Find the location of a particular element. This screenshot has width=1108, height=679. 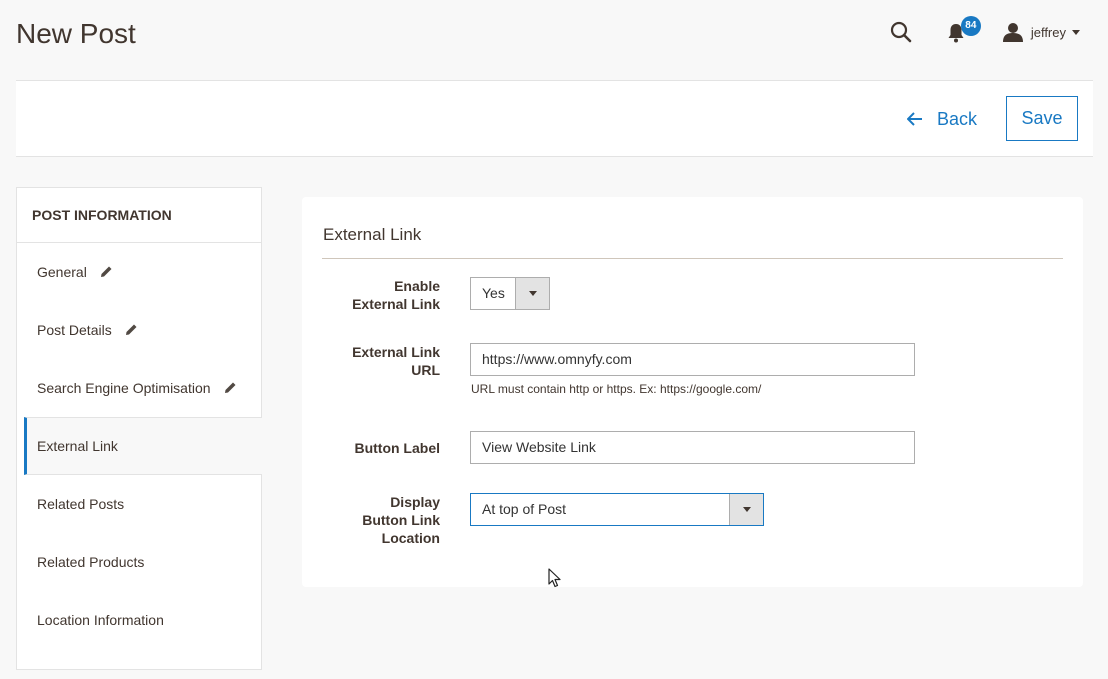

save-button: Save is located at coordinates (1042, 118).